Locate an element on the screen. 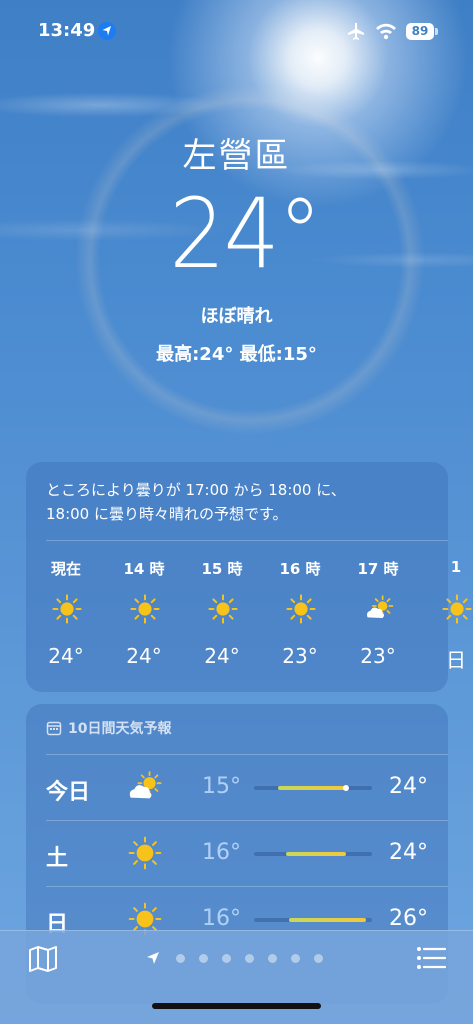  battery-level: 89 is located at coordinates (420, 31).